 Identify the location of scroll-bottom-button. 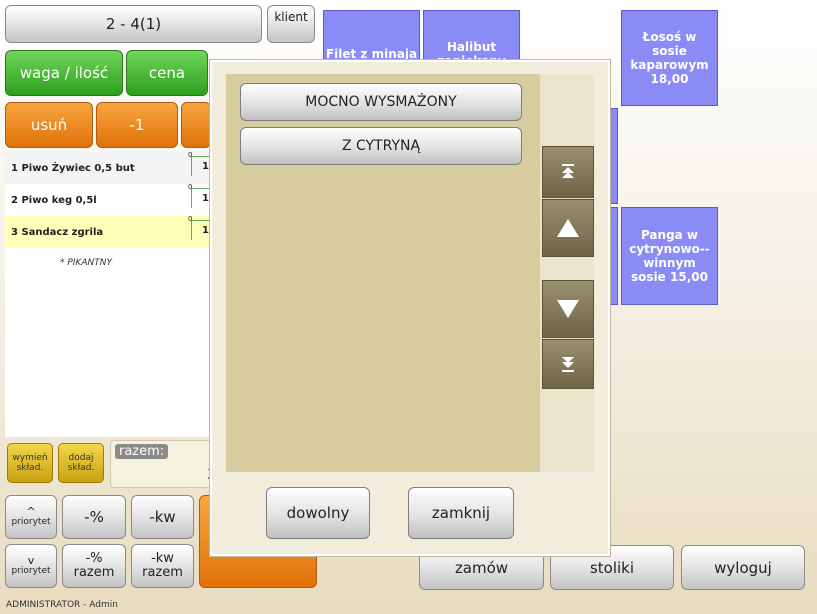
(568, 364).